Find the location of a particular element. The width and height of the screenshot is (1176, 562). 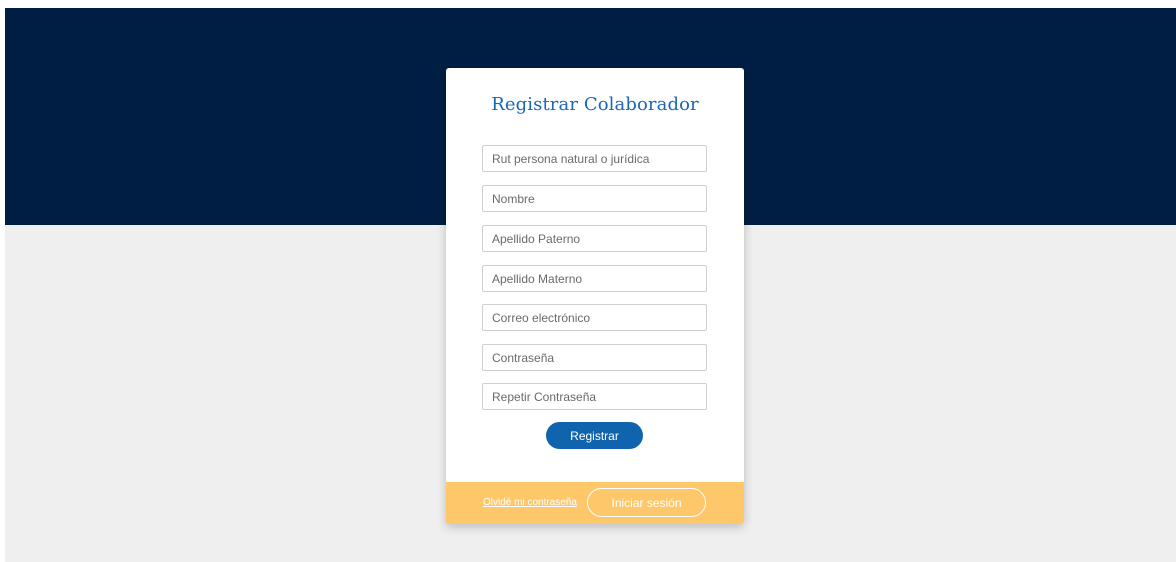

forgot-password-link: Olvidé mi contraseña is located at coordinates (530, 502).